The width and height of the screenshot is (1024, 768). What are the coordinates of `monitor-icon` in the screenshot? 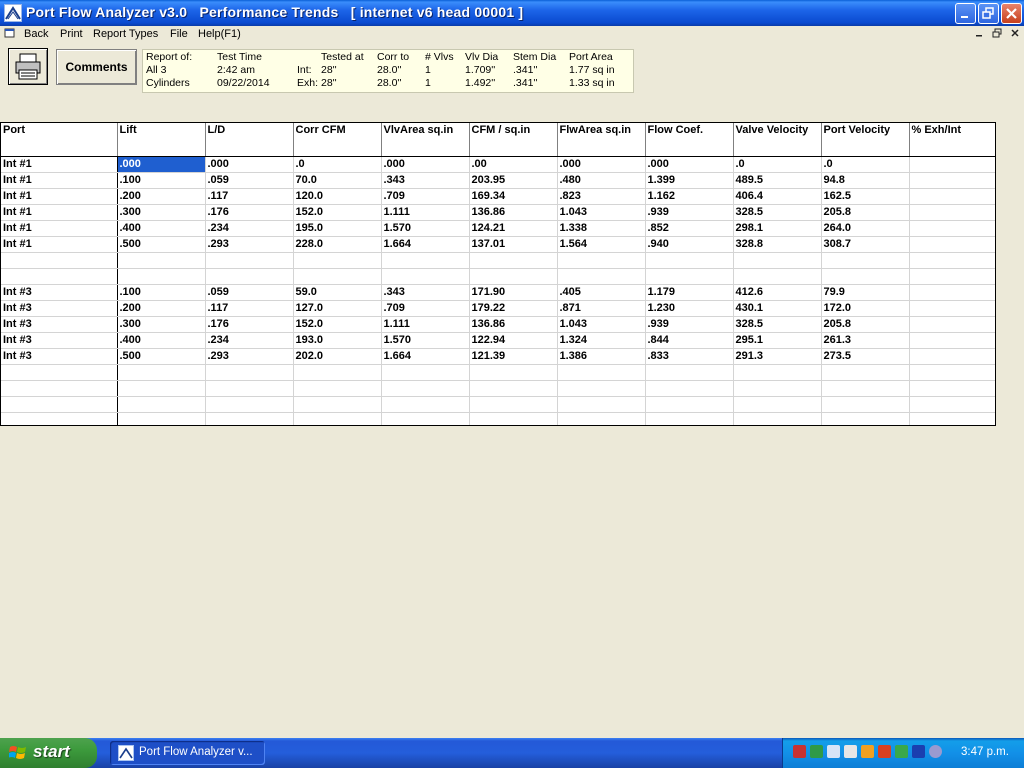 It's located at (833, 751).